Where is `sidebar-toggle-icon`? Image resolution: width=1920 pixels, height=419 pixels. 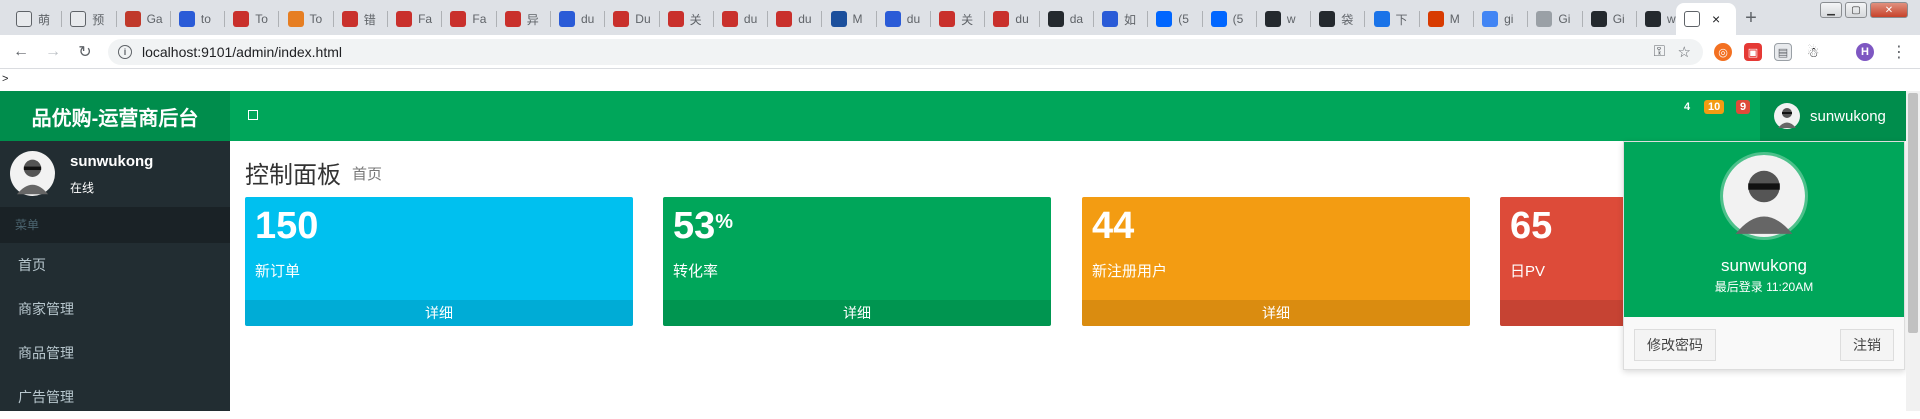
sidebar-toggle-icon is located at coordinates (253, 115).